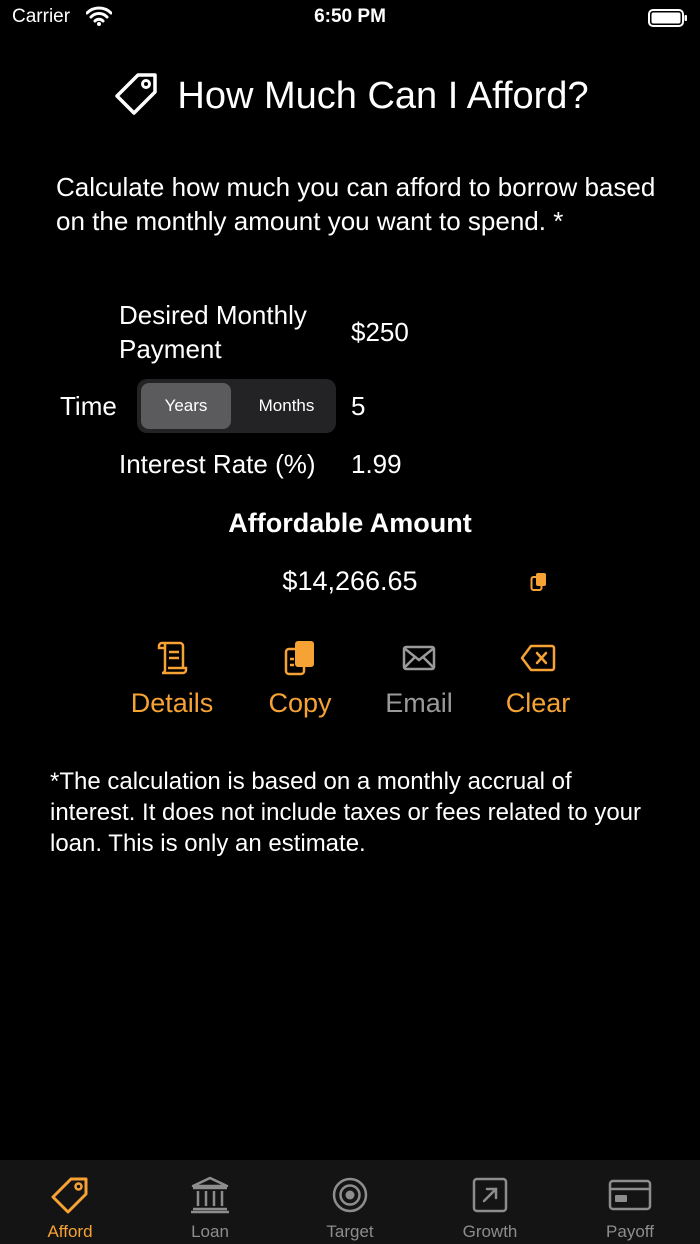  What do you see at coordinates (538, 658) in the screenshot?
I see `delete-icon` at bounding box center [538, 658].